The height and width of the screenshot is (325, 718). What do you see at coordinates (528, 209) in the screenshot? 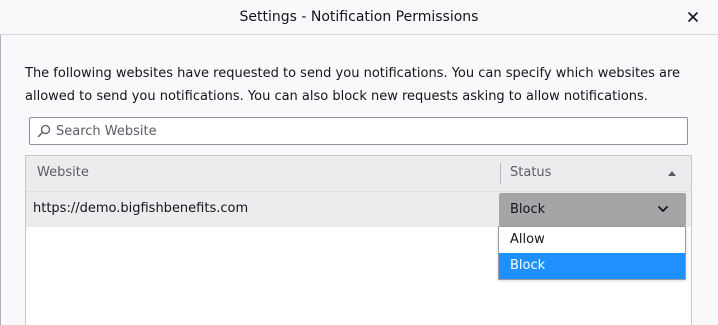
I see `status-select-value: Block` at bounding box center [528, 209].